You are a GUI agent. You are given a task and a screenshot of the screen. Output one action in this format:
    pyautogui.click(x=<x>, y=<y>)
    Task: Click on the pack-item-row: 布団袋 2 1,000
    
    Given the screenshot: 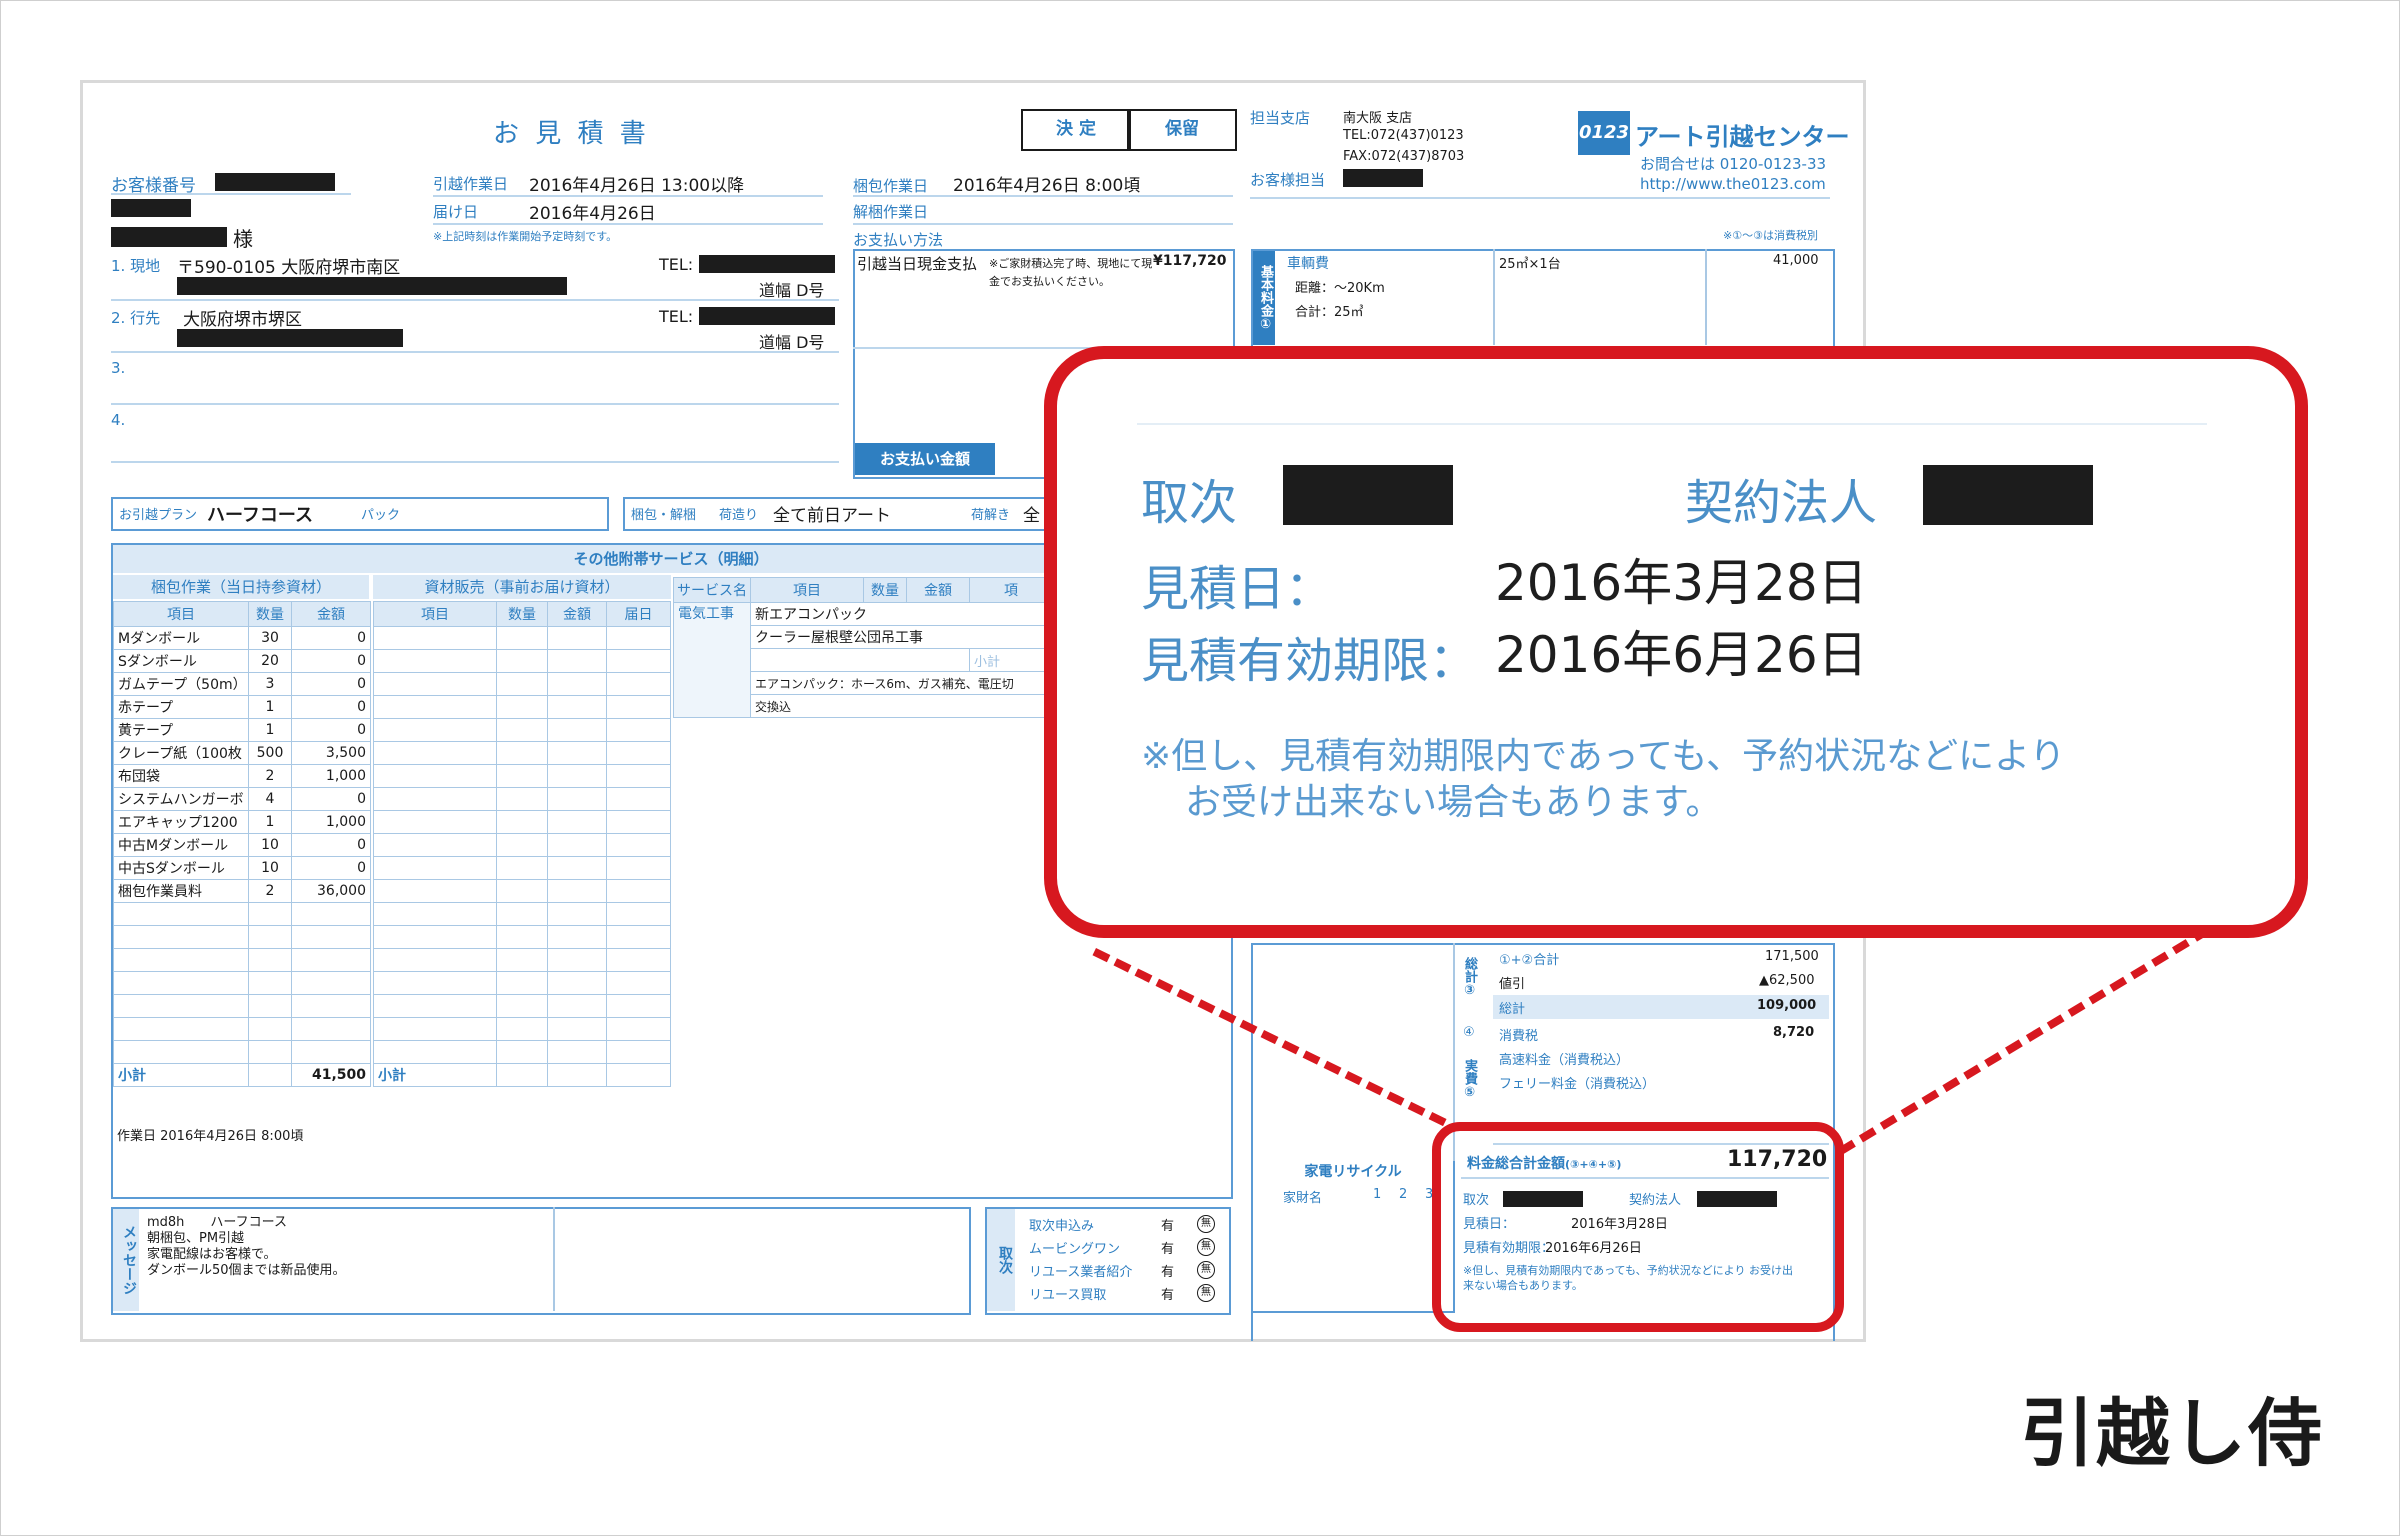 What is the action you would take?
    pyautogui.click(x=242, y=776)
    